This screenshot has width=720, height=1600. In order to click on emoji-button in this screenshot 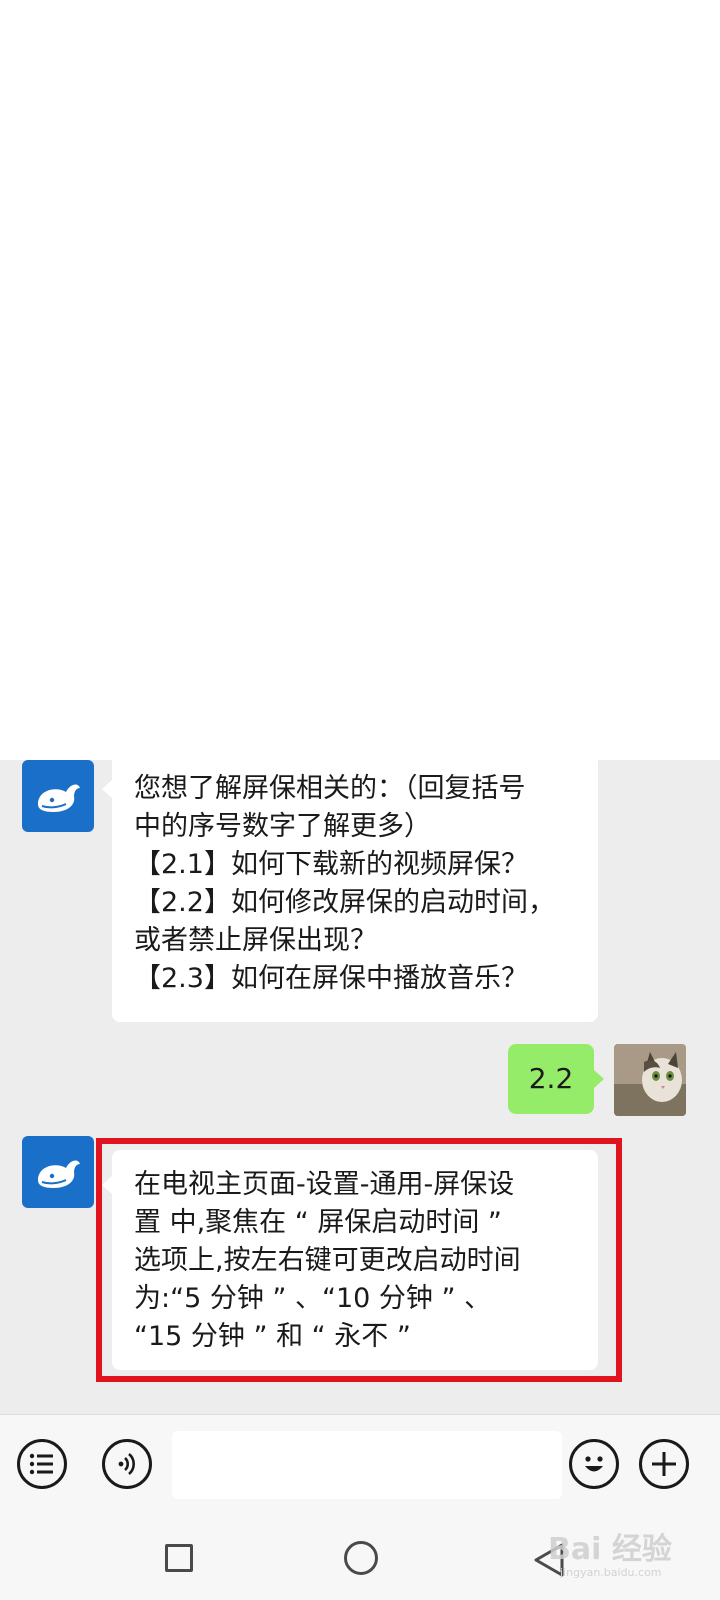, I will do `click(594, 1464)`.